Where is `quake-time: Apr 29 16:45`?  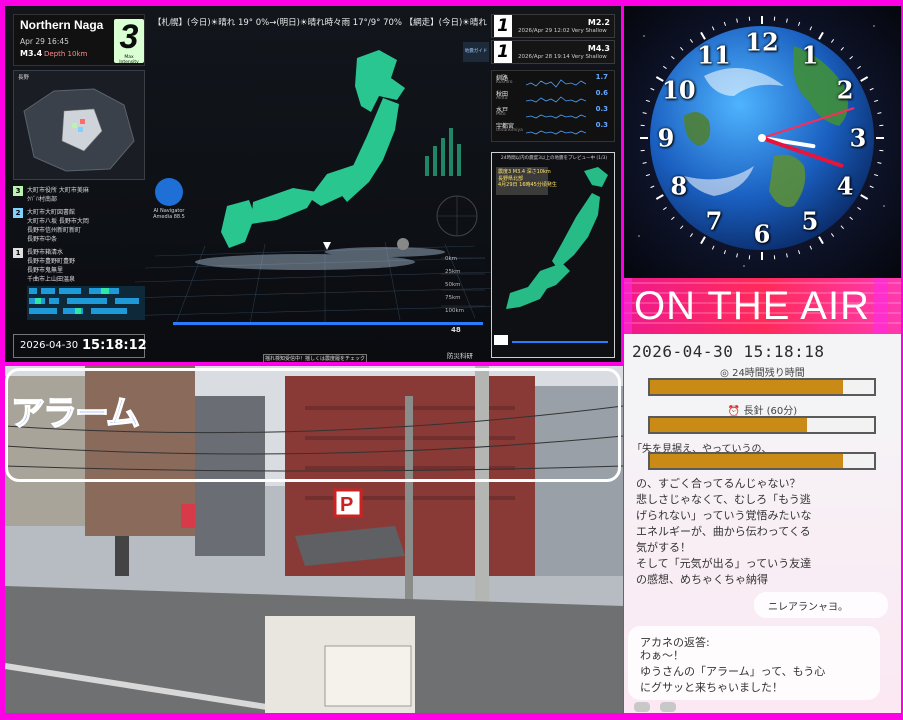 quake-time: Apr 29 16:45 is located at coordinates (44, 41).